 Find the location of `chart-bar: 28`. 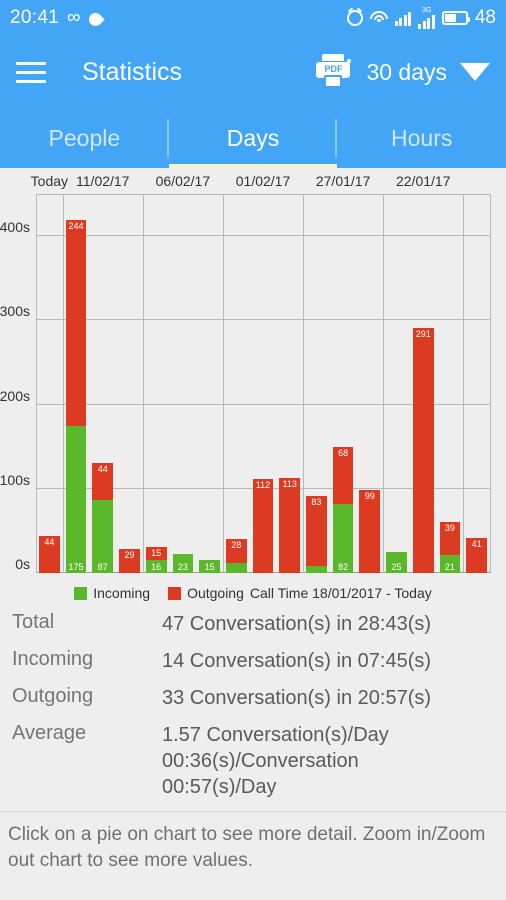

chart-bar: 28 is located at coordinates (236, 556).